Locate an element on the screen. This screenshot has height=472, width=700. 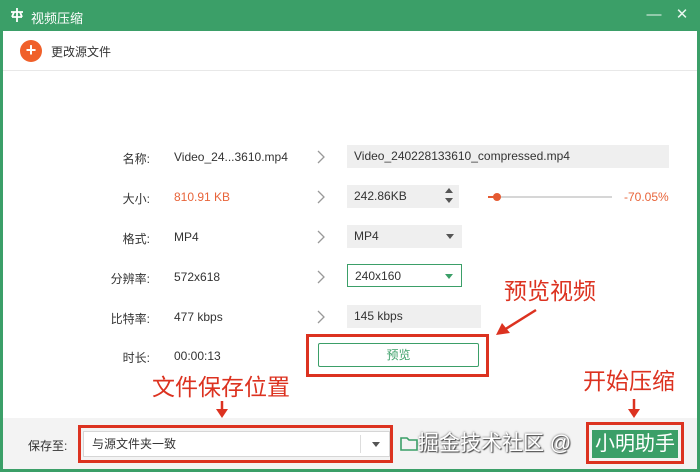
compression-slider-track is located at coordinates (550, 197).